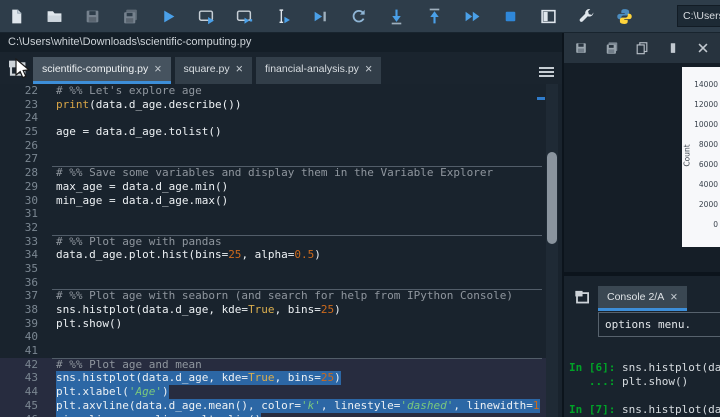  Describe the element at coordinates (244, 16) in the screenshot. I see `run-cell-advance-icon` at that location.